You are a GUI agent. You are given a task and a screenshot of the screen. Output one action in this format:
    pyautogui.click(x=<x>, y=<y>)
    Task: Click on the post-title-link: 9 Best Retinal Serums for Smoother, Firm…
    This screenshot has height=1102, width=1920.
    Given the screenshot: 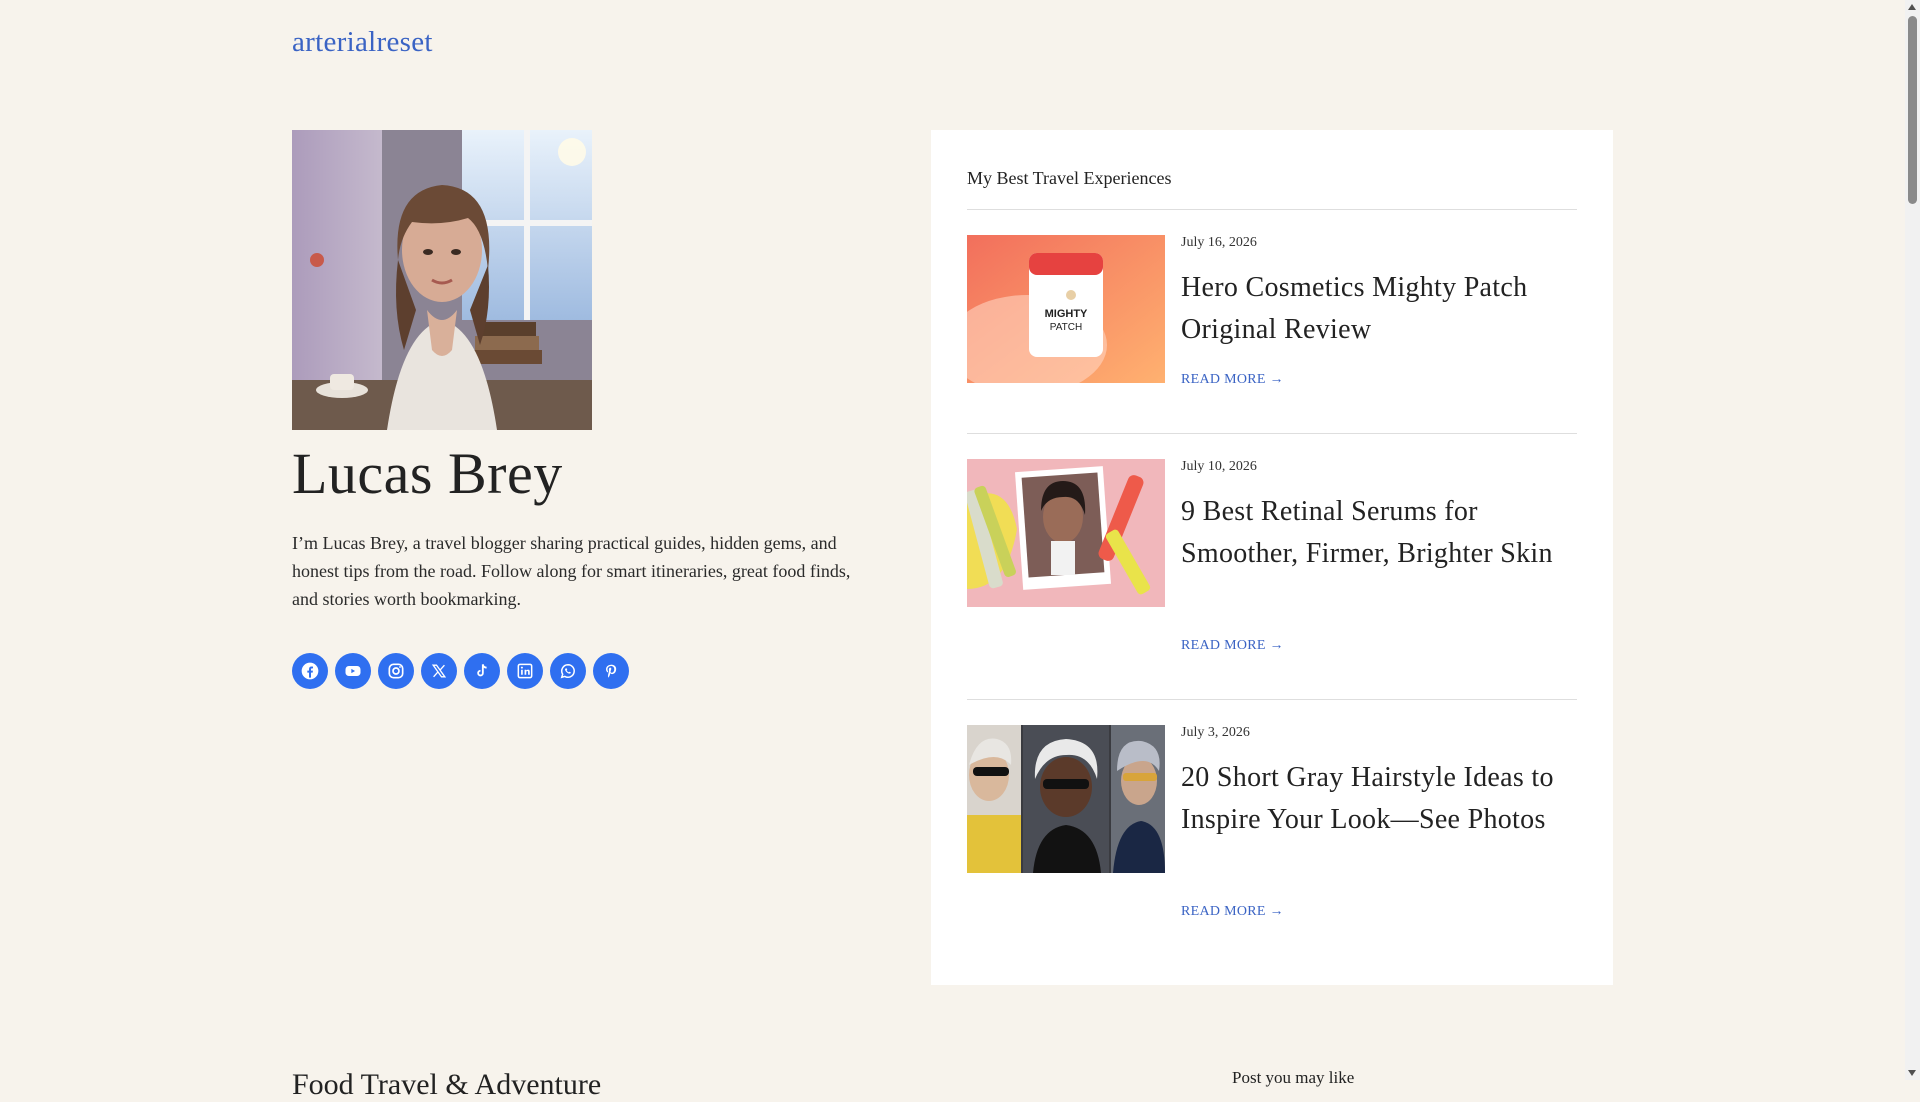 What is the action you would take?
    pyautogui.click(x=1378, y=533)
    